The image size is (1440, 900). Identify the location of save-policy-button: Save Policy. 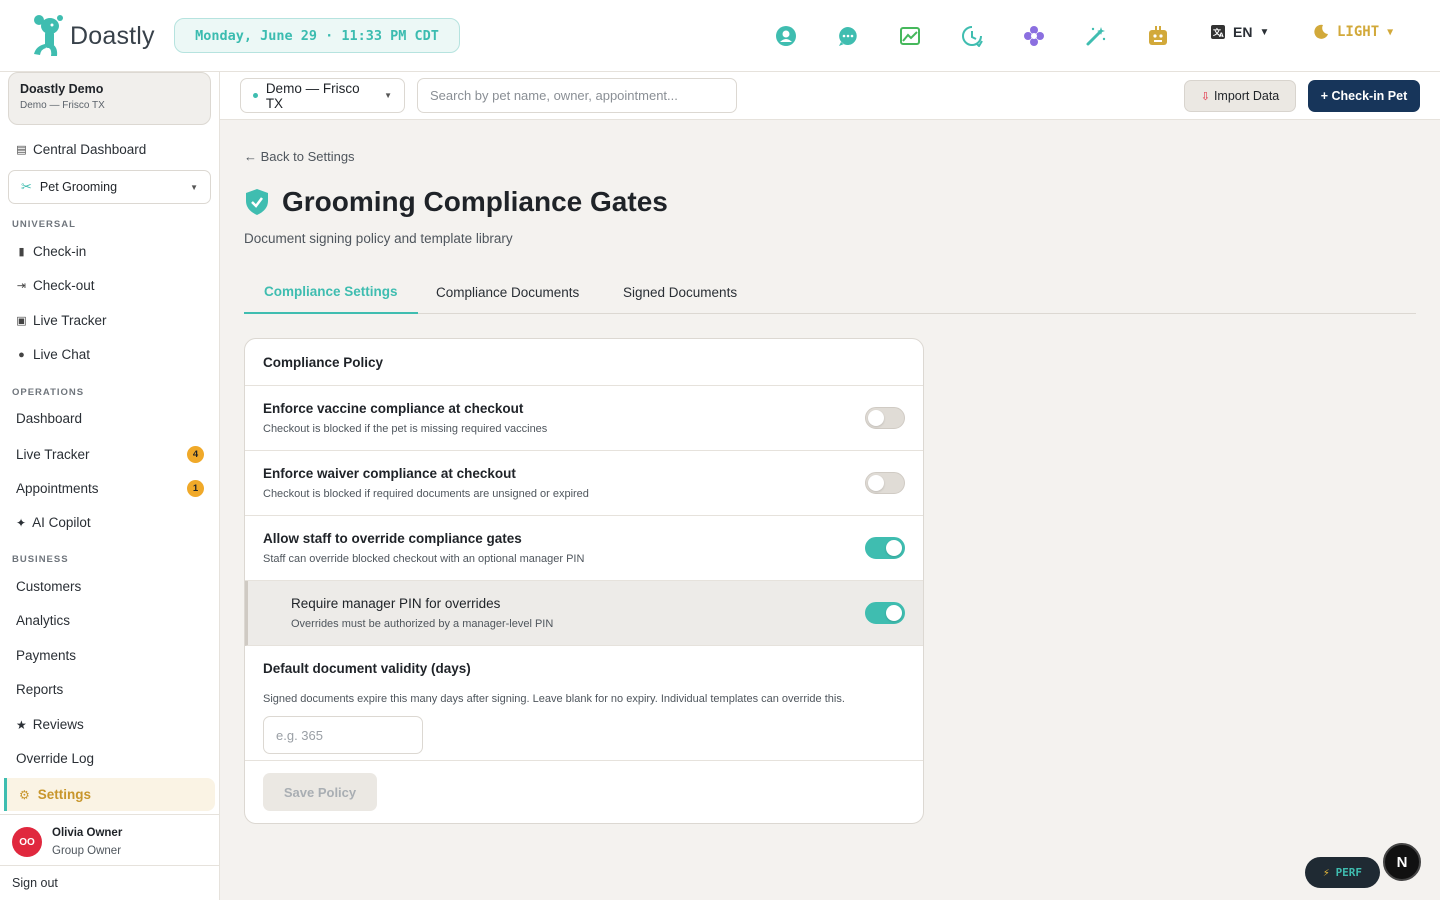
(320, 792).